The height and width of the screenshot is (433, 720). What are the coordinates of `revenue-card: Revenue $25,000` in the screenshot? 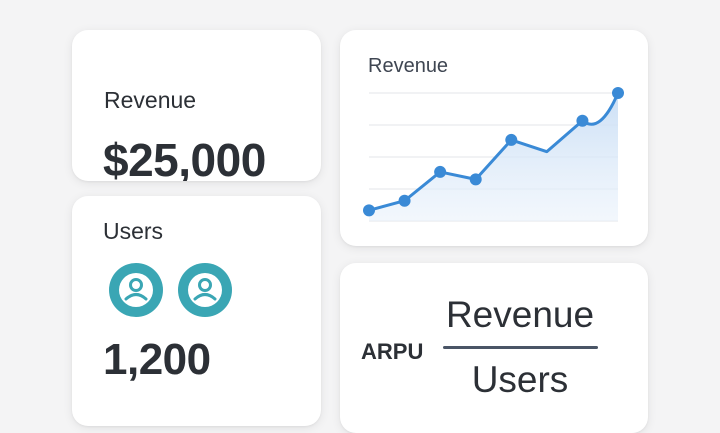 It's located at (196, 105).